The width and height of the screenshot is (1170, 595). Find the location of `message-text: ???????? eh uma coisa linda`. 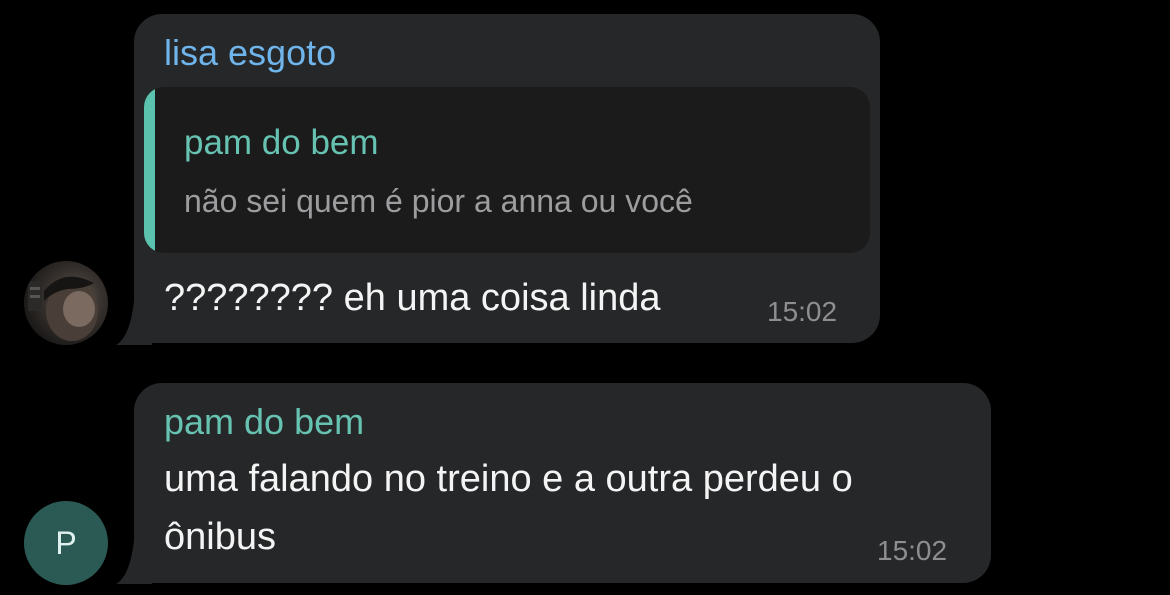

message-text: ???????? eh uma coisa linda is located at coordinates (412, 298).